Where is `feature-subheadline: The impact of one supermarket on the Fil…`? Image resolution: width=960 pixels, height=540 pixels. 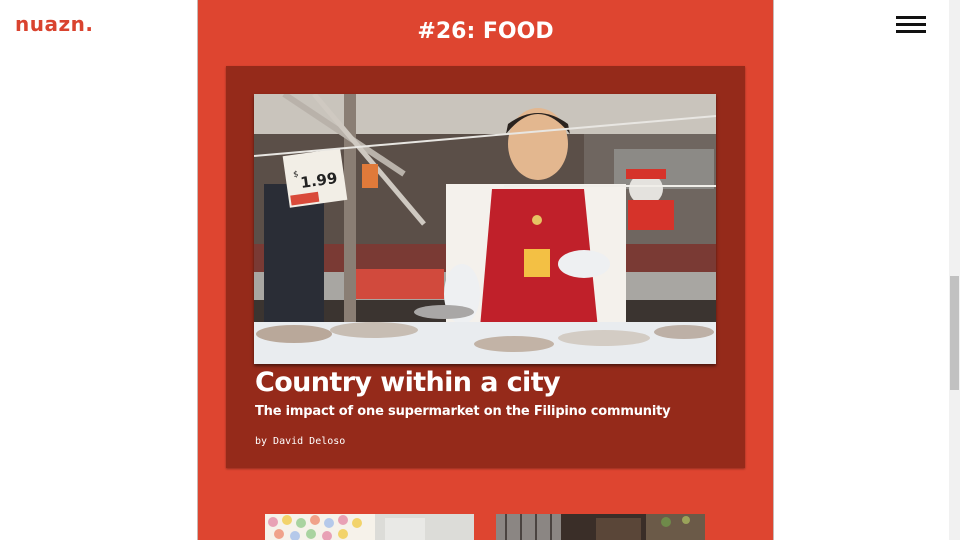 feature-subheadline: The impact of one supermarket on the Fil… is located at coordinates (463, 411).